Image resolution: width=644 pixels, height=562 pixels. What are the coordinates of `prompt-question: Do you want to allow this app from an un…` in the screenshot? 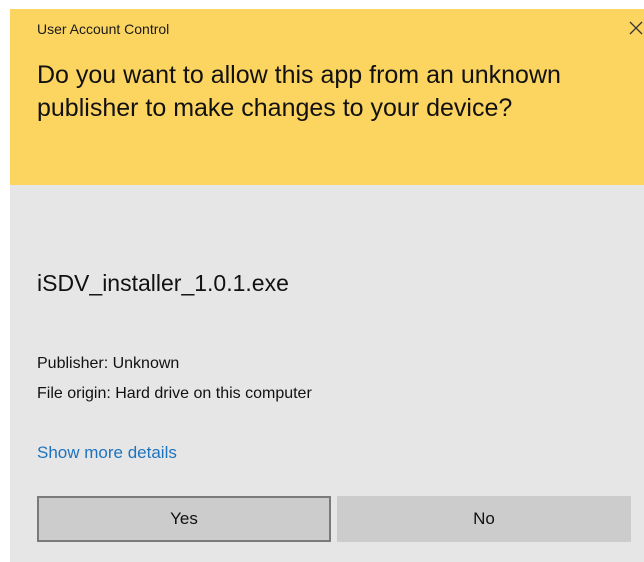 It's located at (299, 91).